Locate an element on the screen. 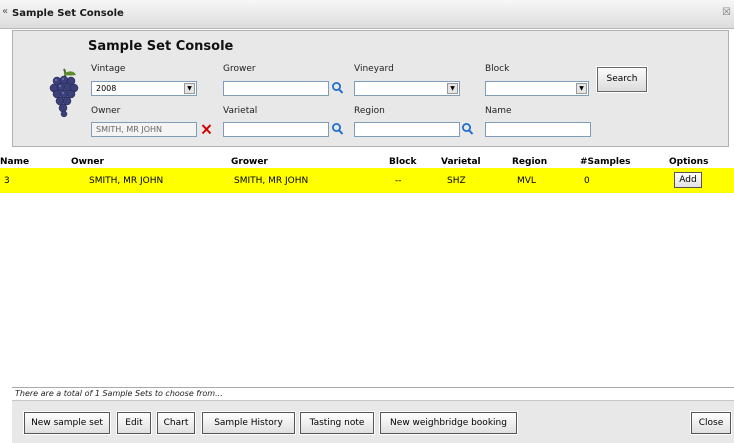 This screenshot has height=443, width=734. col-varietal: Varietal is located at coordinates (461, 162).